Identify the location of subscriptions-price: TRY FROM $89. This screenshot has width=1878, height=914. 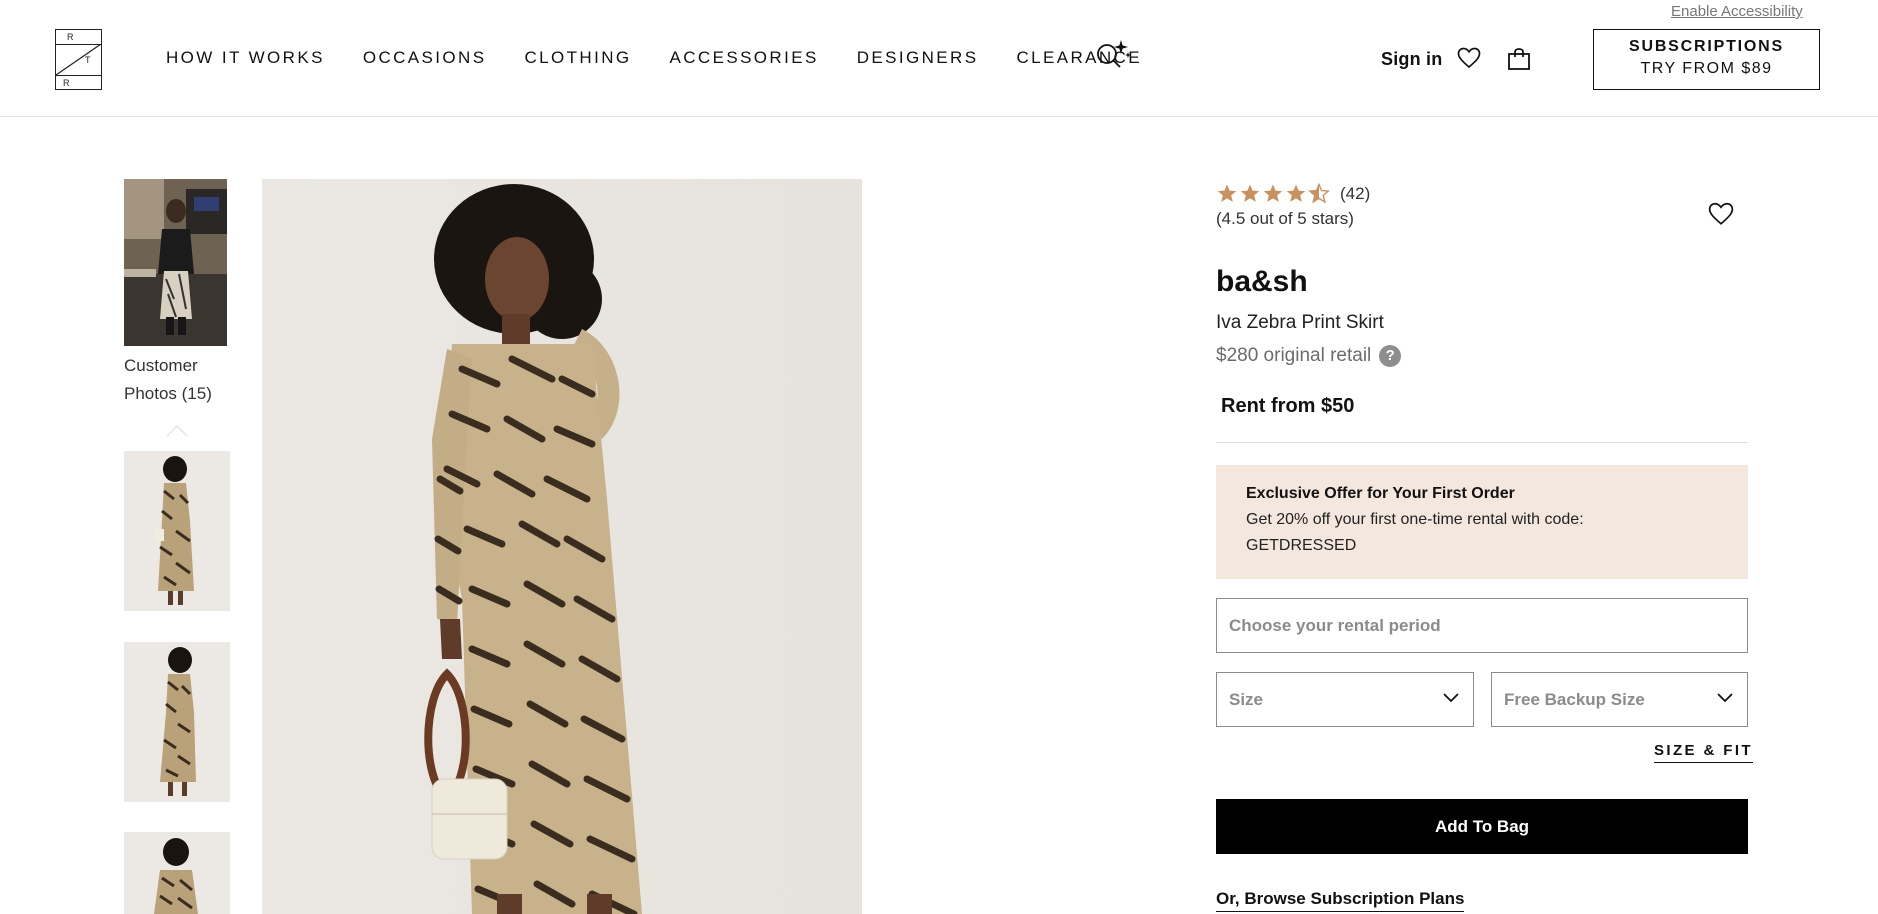
(1706, 68).